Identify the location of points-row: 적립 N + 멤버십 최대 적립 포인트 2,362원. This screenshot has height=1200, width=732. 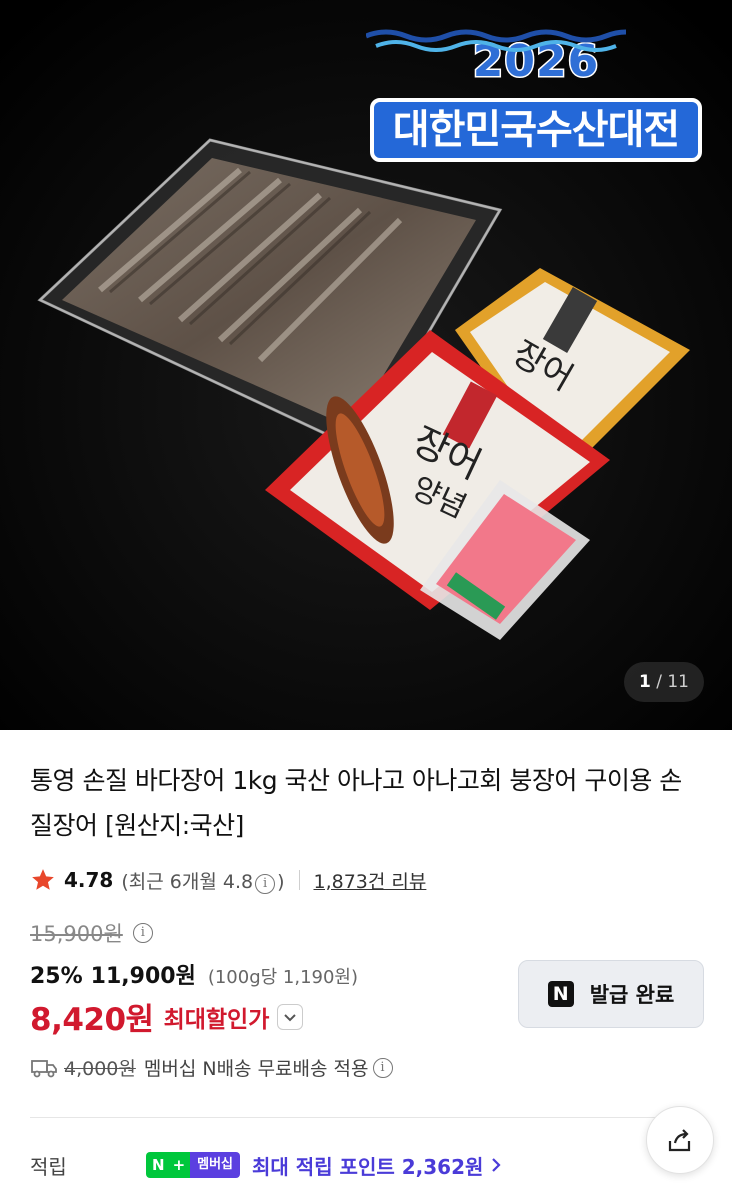
(266, 1165).